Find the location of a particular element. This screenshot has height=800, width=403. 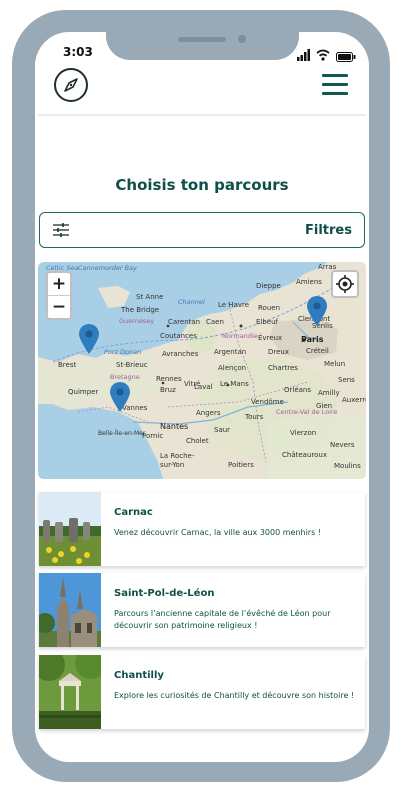

map-label: Channel is located at coordinates (191, 302).